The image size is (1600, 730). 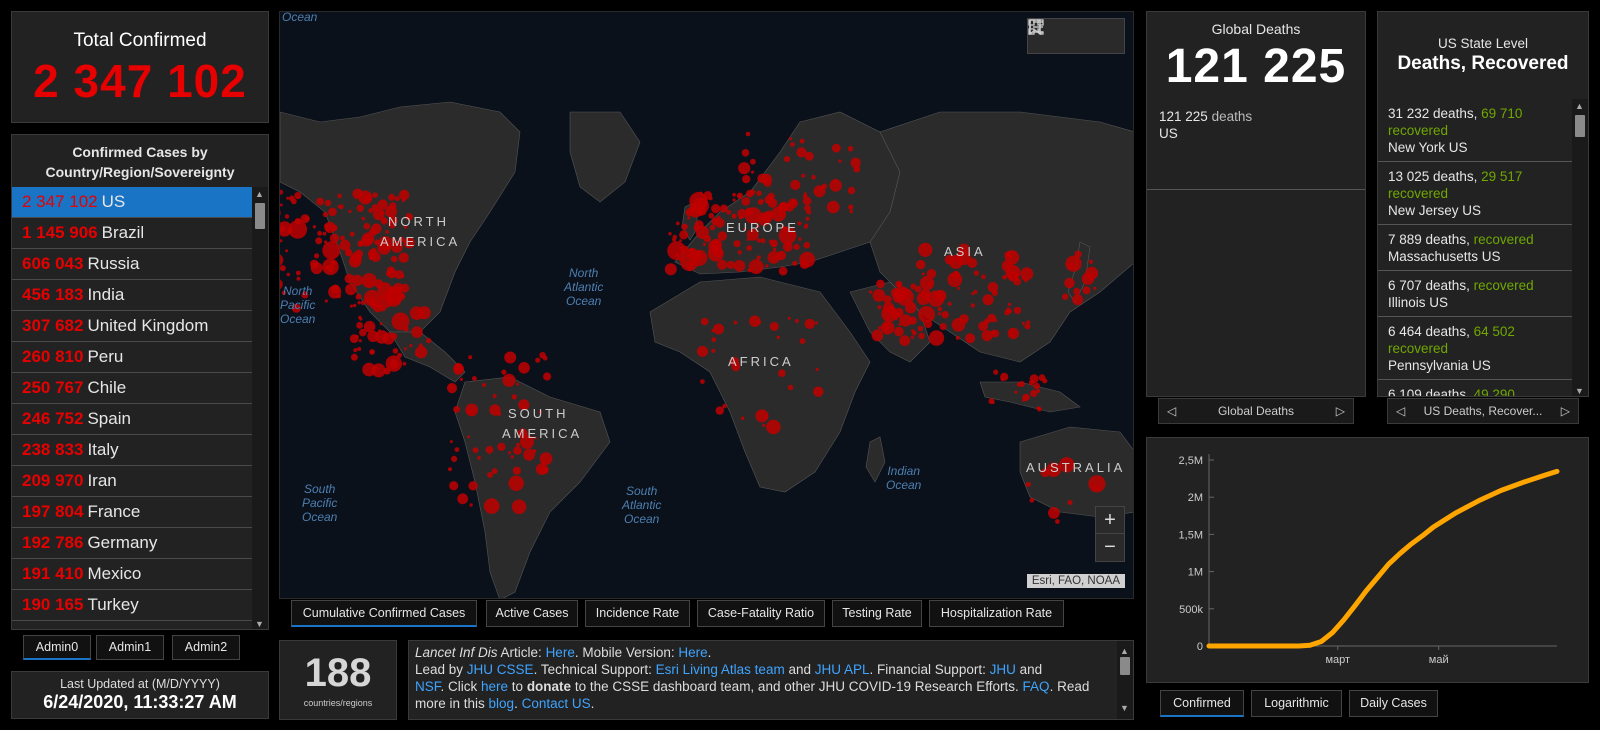 I want to click on next-arrow-icon: ▷, so click(x=1340, y=411).